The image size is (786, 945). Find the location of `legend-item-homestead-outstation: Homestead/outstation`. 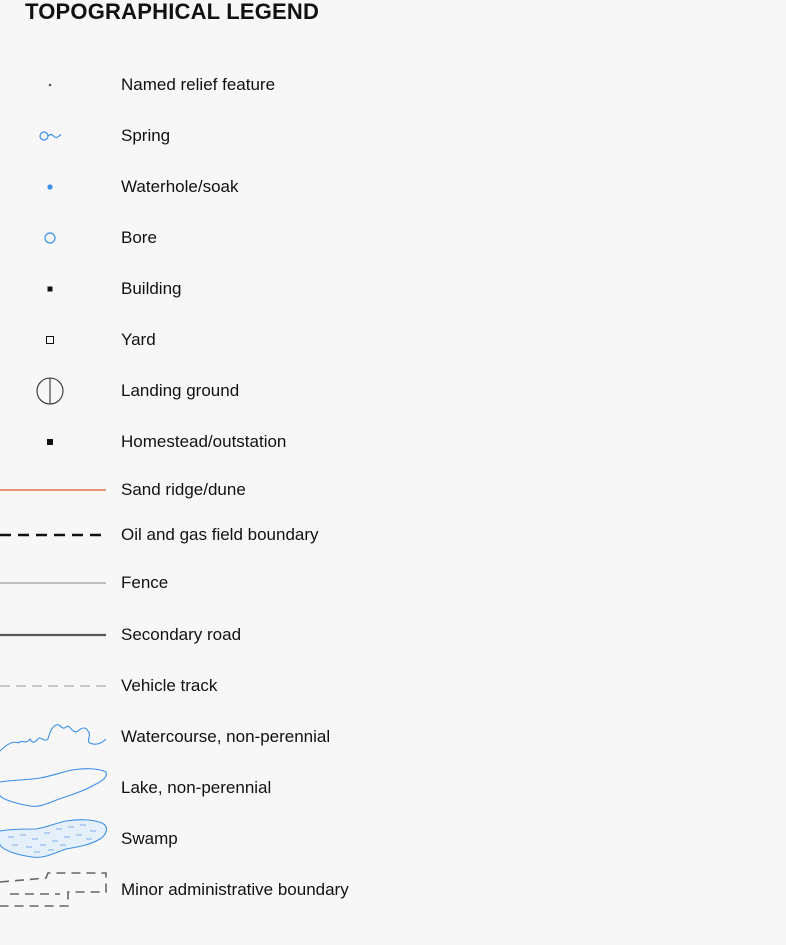

legend-item-homestead-outstation: Homestead/outstation is located at coordinates (393, 442).